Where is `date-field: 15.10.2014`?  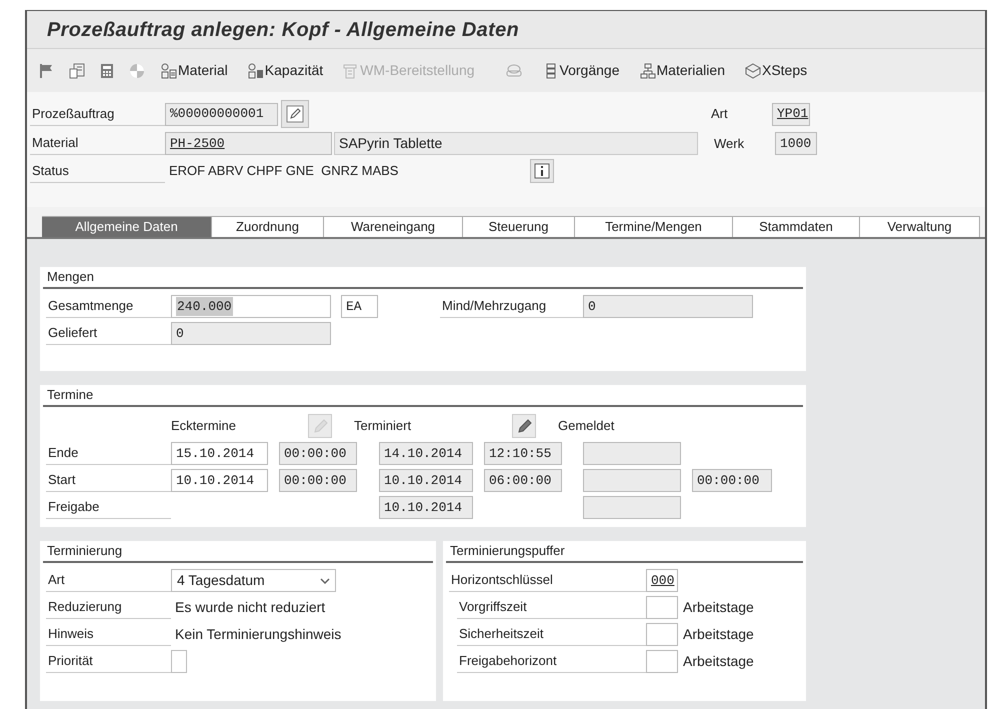 date-field: 15.10.2014 is located at coordinates (219, 453).